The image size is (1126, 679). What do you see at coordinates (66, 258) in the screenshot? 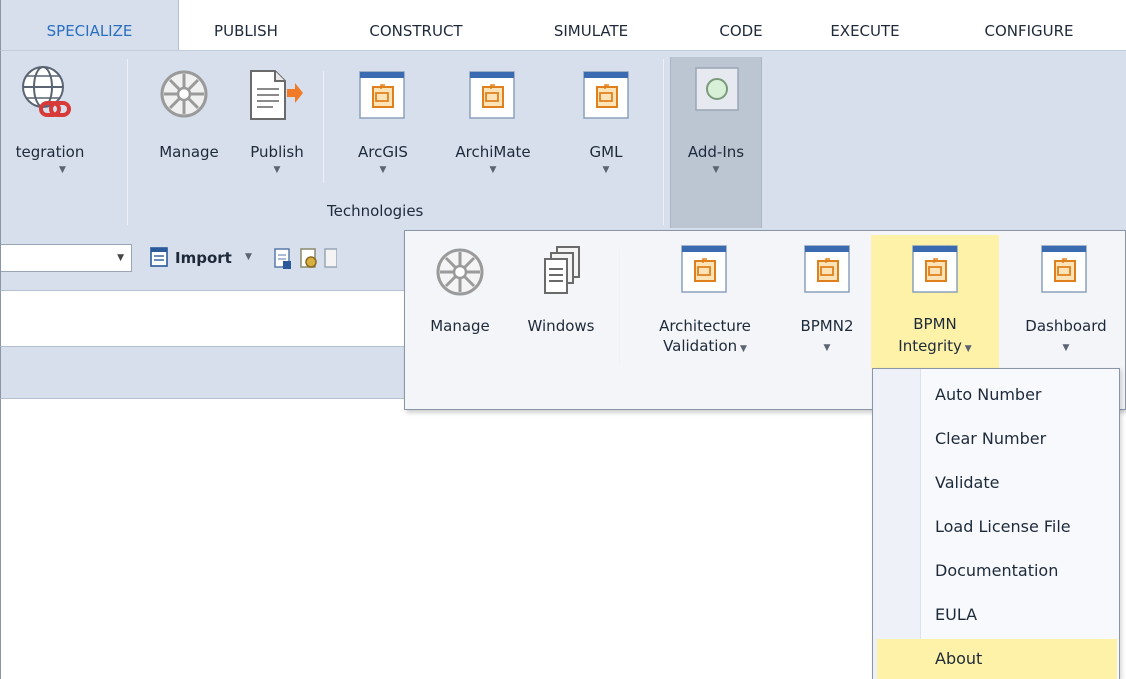
I see `toolbar-combo: ▼` at bounding box center [66, 258].